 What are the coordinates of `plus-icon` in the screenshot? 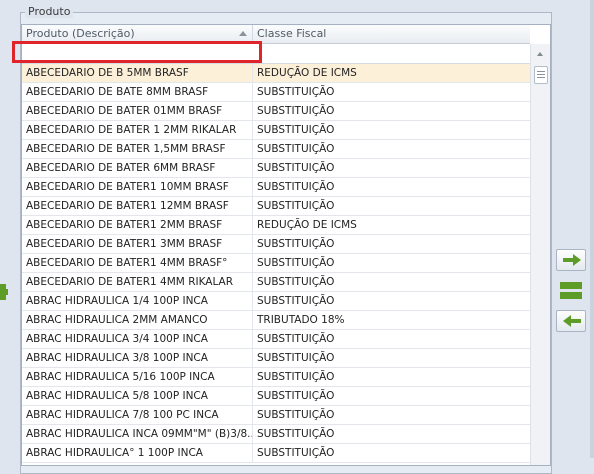 It's located at (4, 292).